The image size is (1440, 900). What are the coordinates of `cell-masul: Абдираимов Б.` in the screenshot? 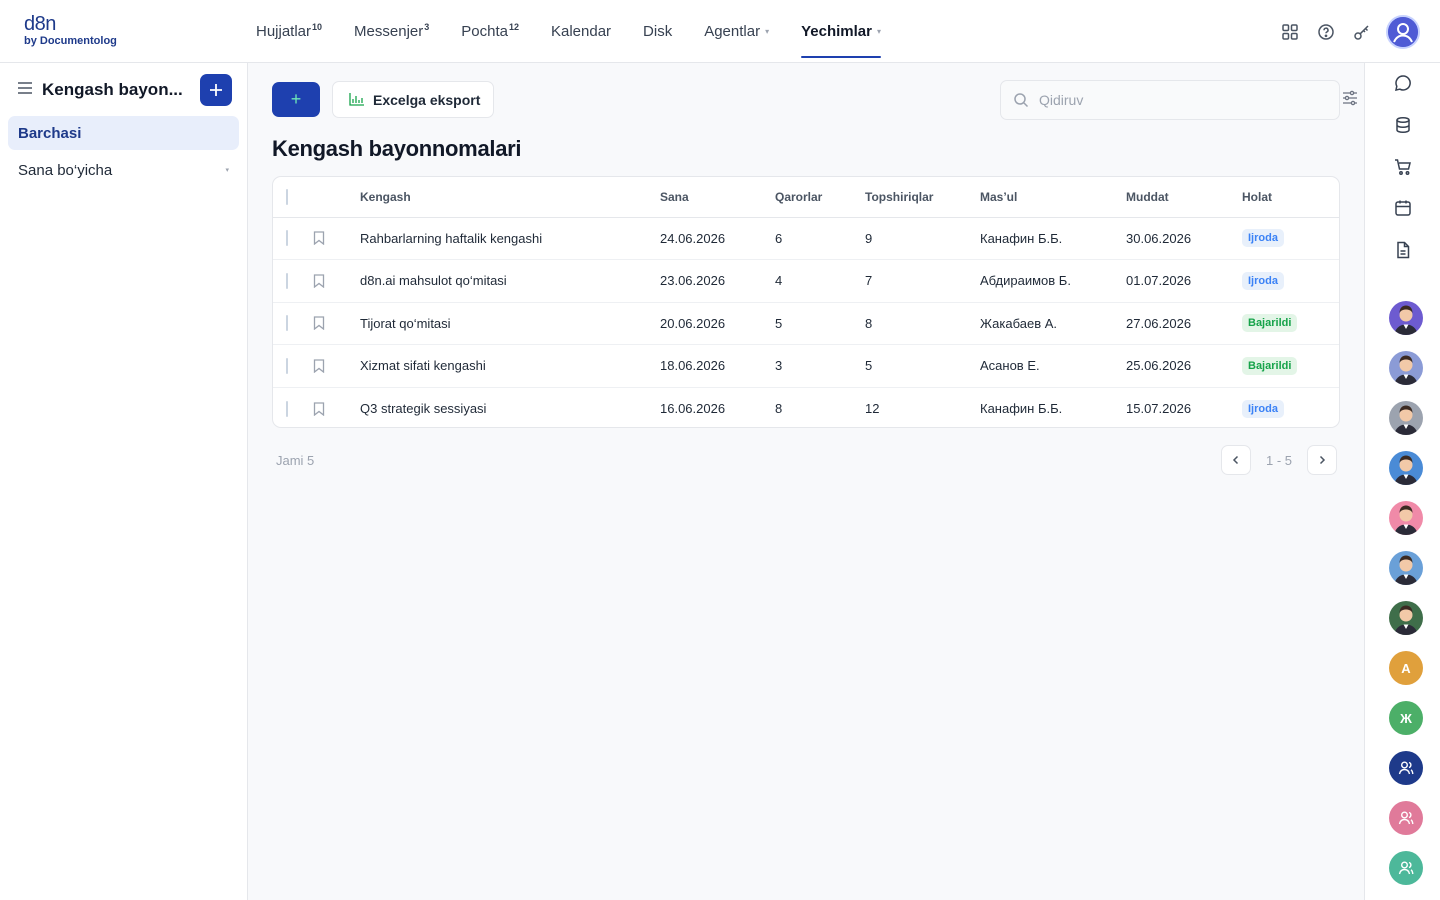 It's located at (1053, 281).